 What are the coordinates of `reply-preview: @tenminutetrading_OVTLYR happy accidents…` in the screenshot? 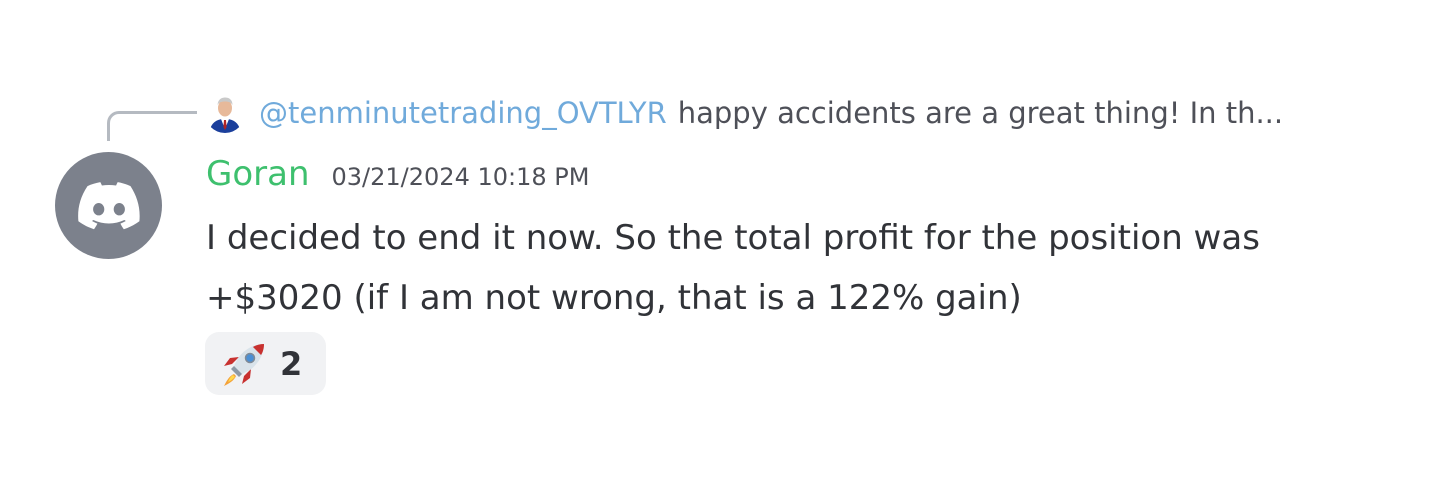 It's located at (744, 113).